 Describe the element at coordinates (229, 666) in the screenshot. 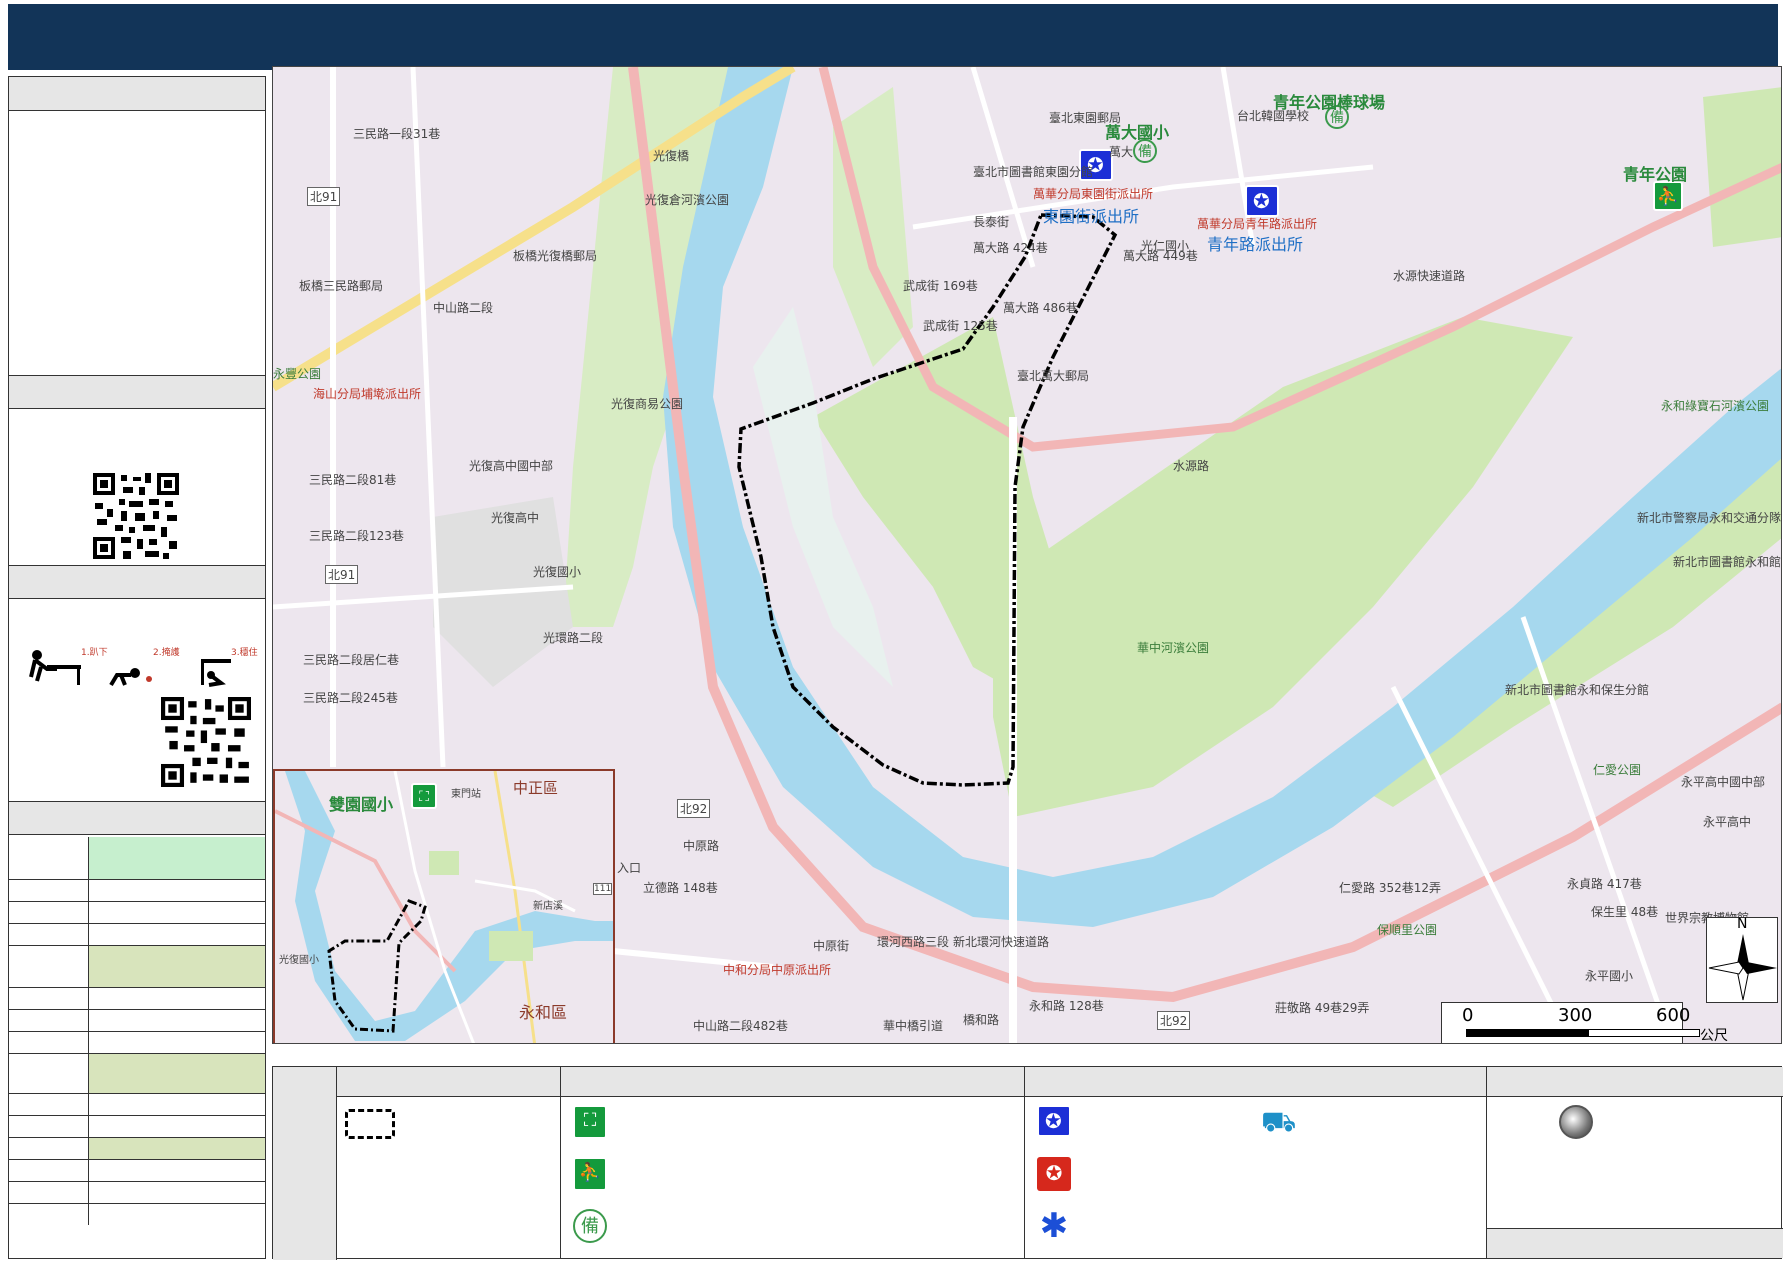

I see `hold-icon: 3.穩住` at that location.